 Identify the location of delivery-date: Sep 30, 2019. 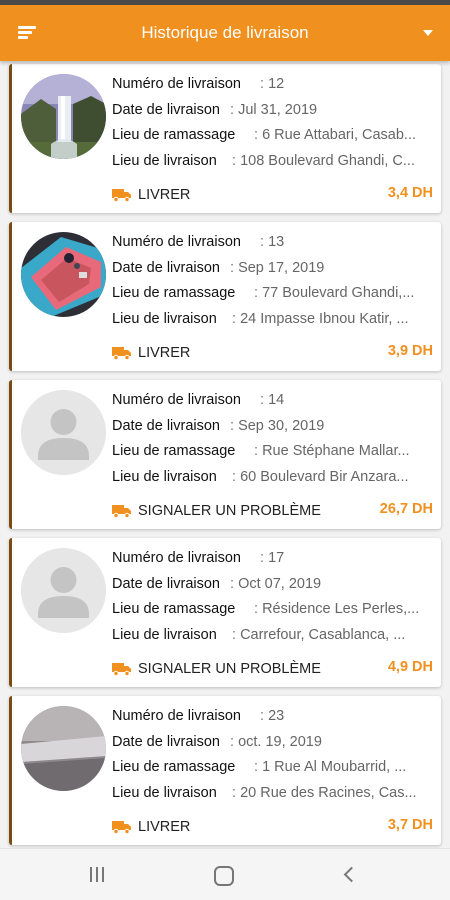
(281, 426).